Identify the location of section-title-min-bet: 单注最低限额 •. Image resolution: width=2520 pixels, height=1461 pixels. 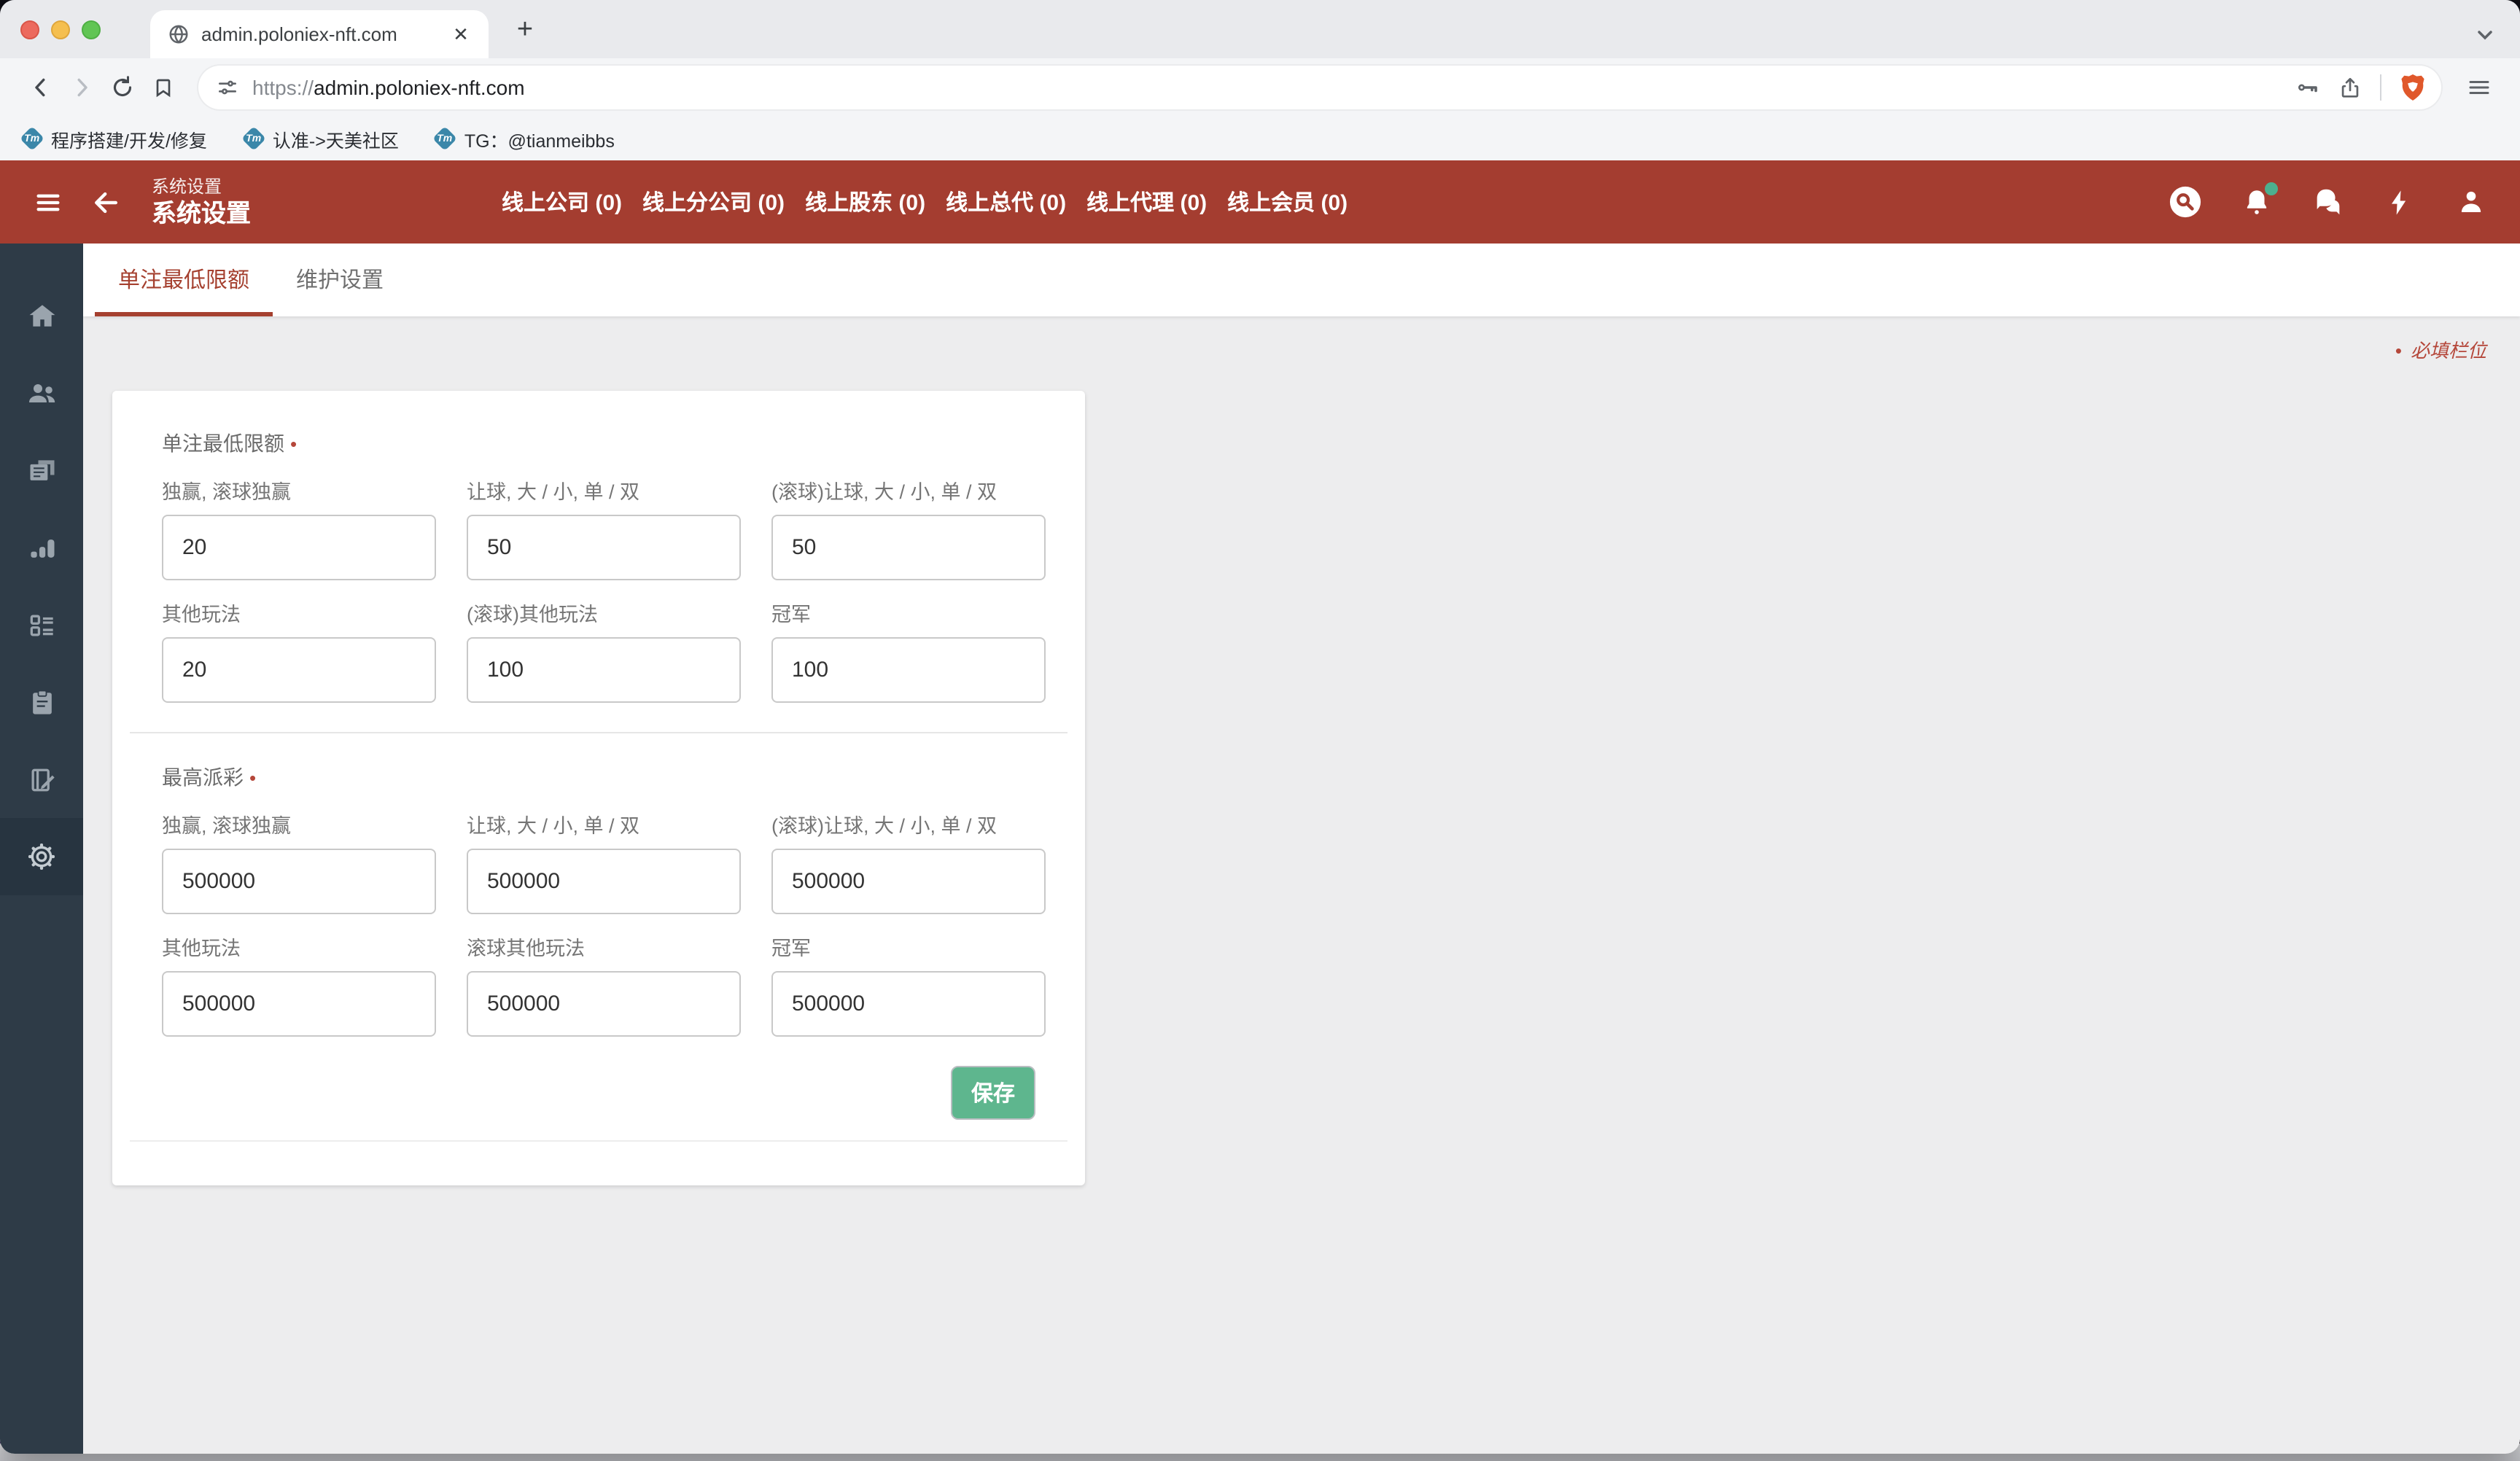
(230, 443).